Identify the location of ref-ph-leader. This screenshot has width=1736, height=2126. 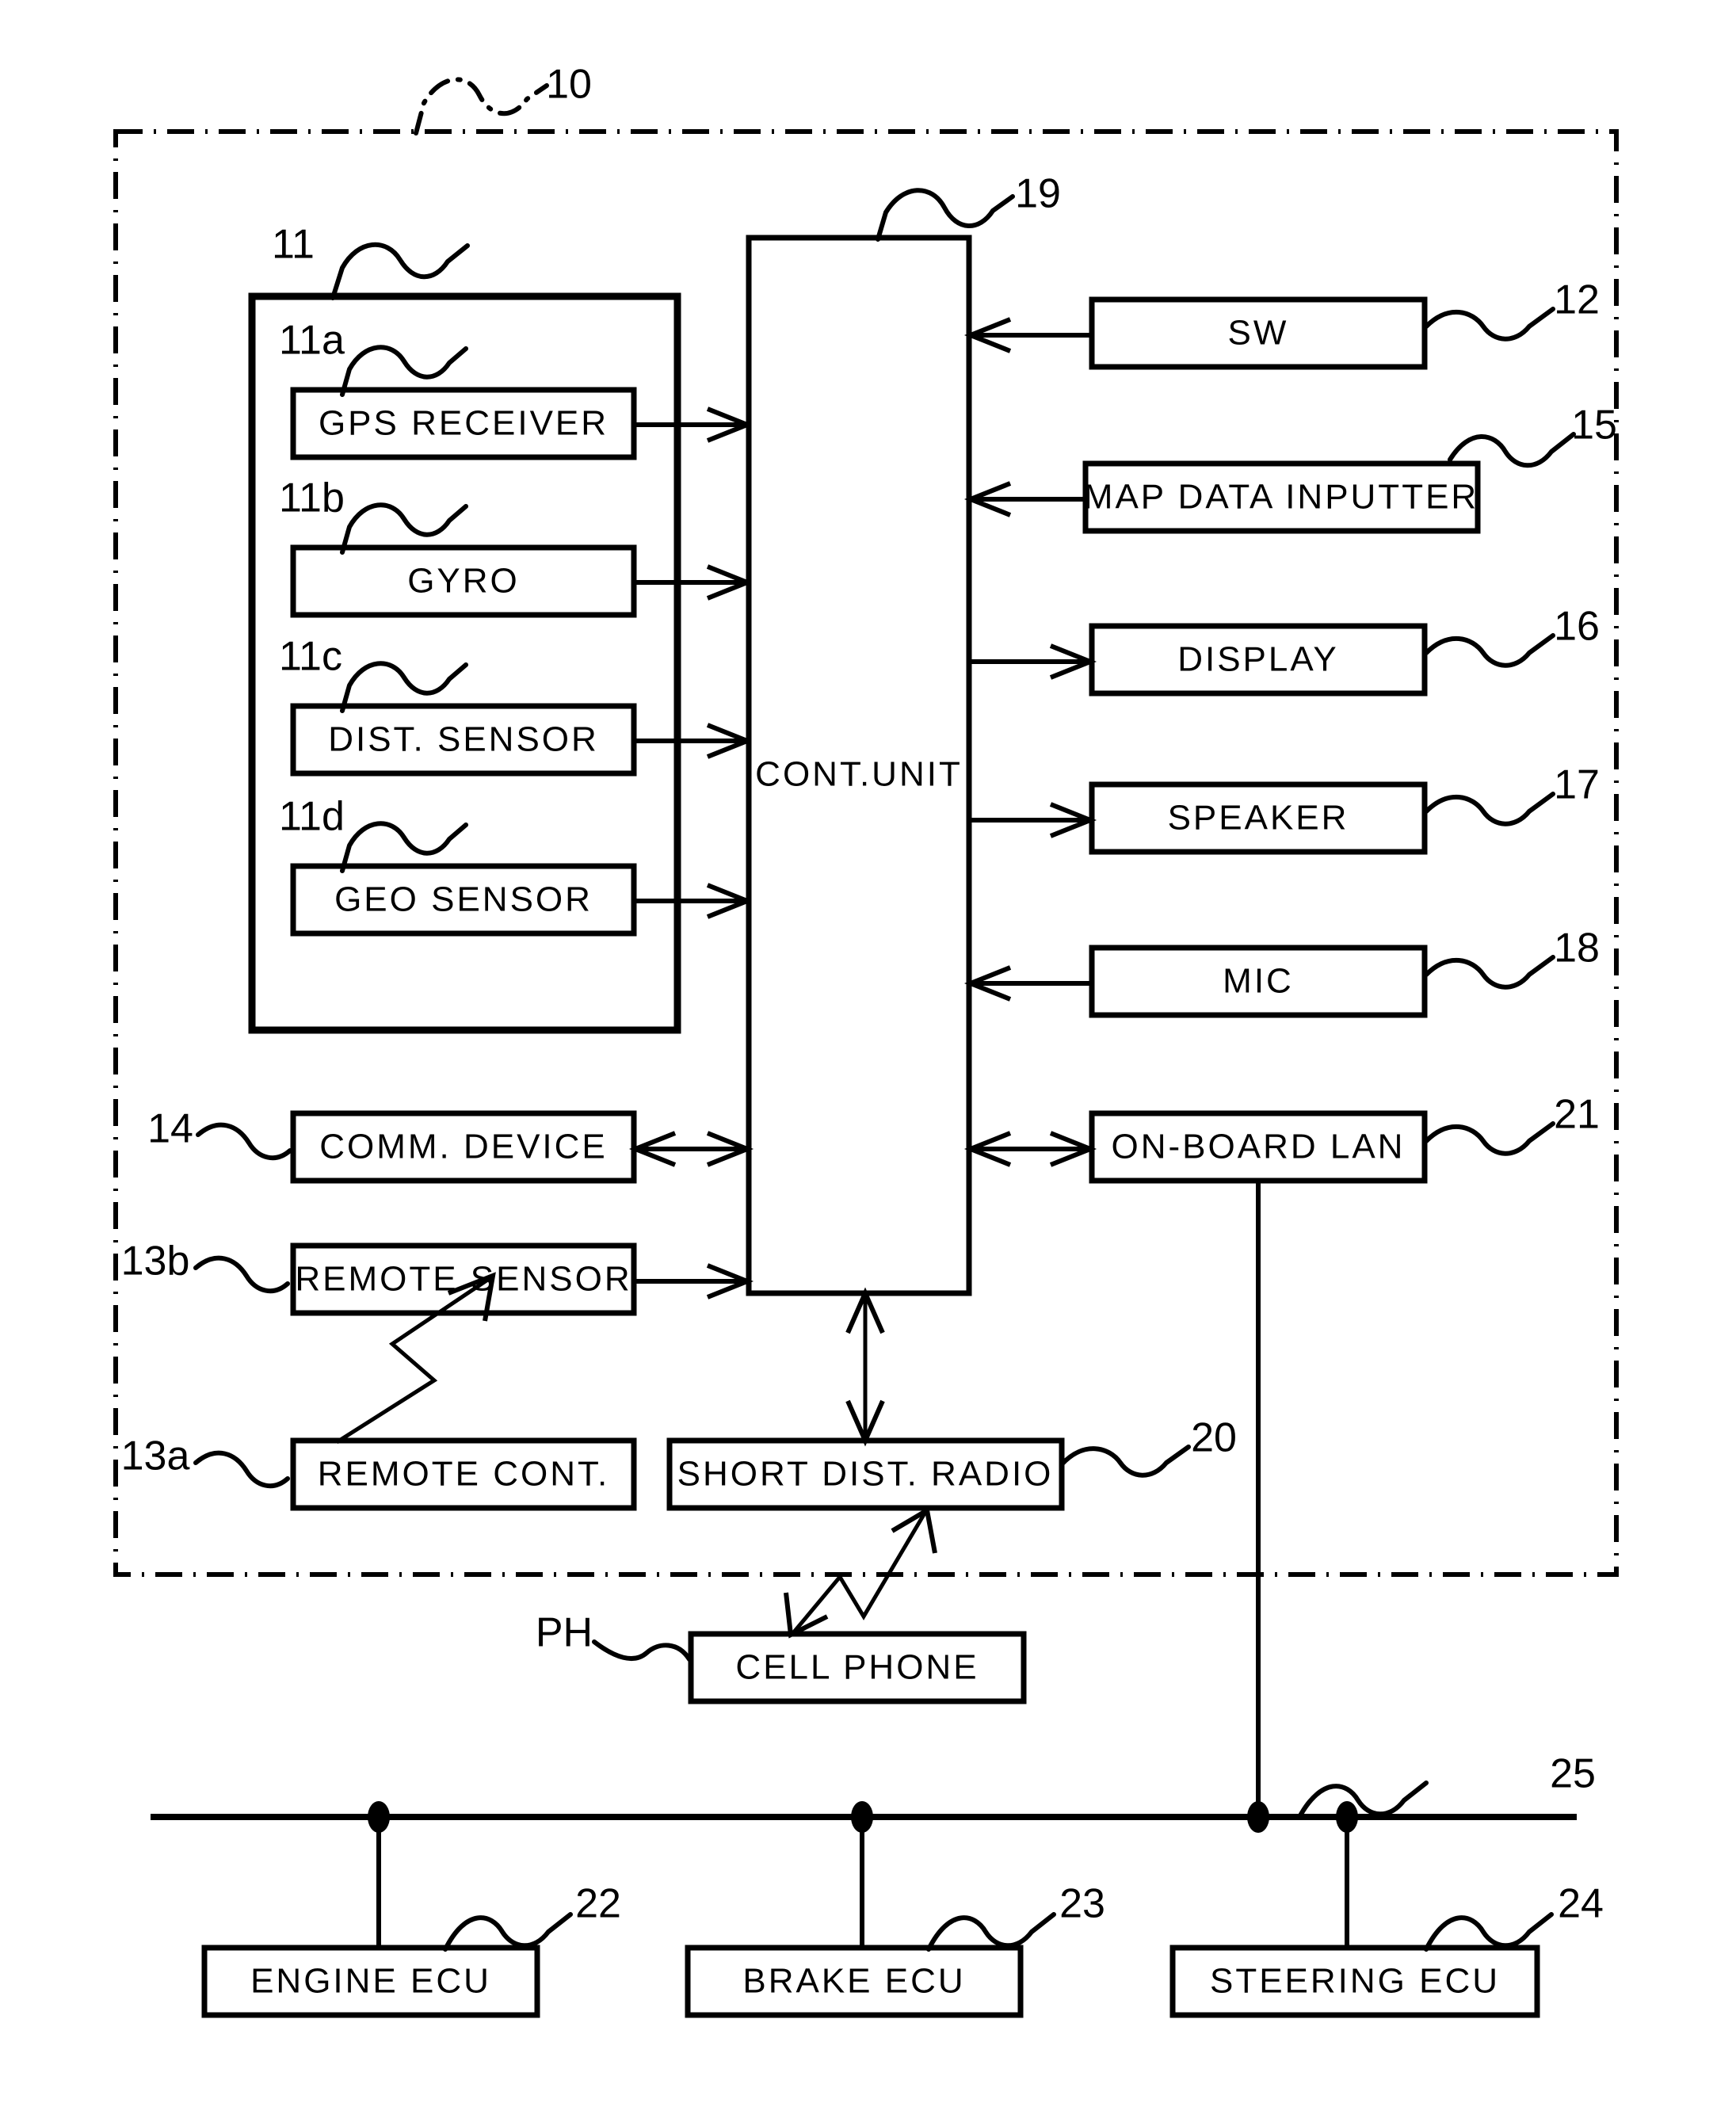
(642, 1650).